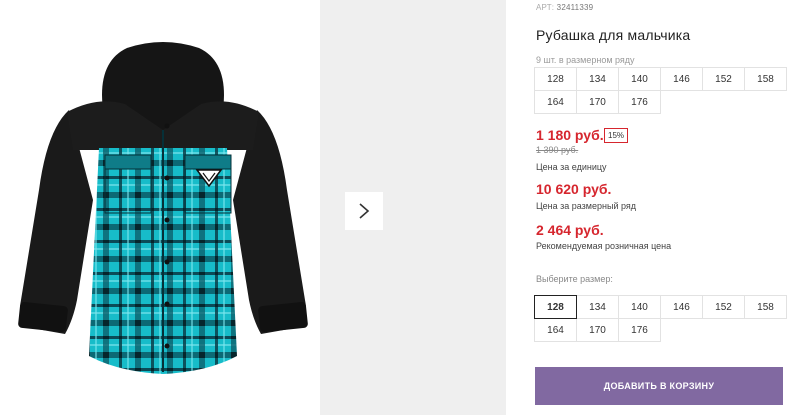 Image resolution: width=800 pixels, height=415 pixels. What do you see at coordinates (659, 386) in the screenshot?
I see `add-to-cart-button: ДОБАВИТЬ В КОРЗИНУ` at bounding box center [659, 386].